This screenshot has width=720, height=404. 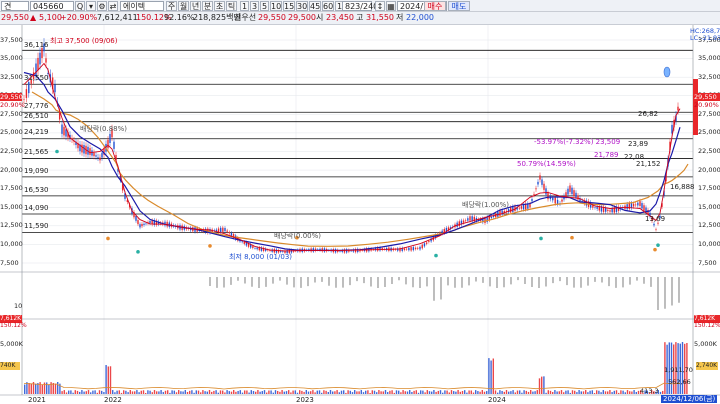 I want to click on settings-icon: ⚙, so click(x=102, y=6).